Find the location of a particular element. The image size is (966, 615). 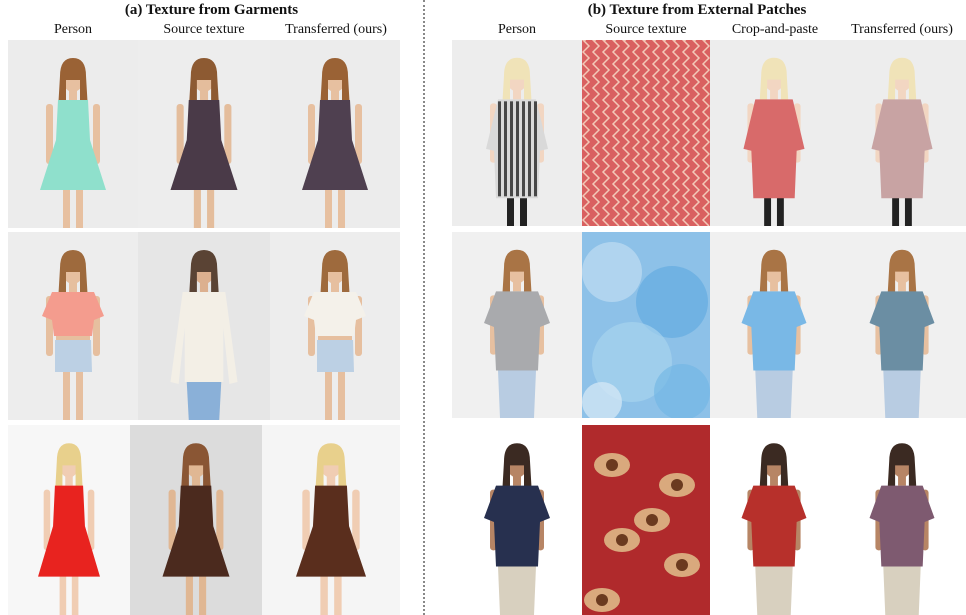

tile-a3-person is located at coordinates (69, 520).